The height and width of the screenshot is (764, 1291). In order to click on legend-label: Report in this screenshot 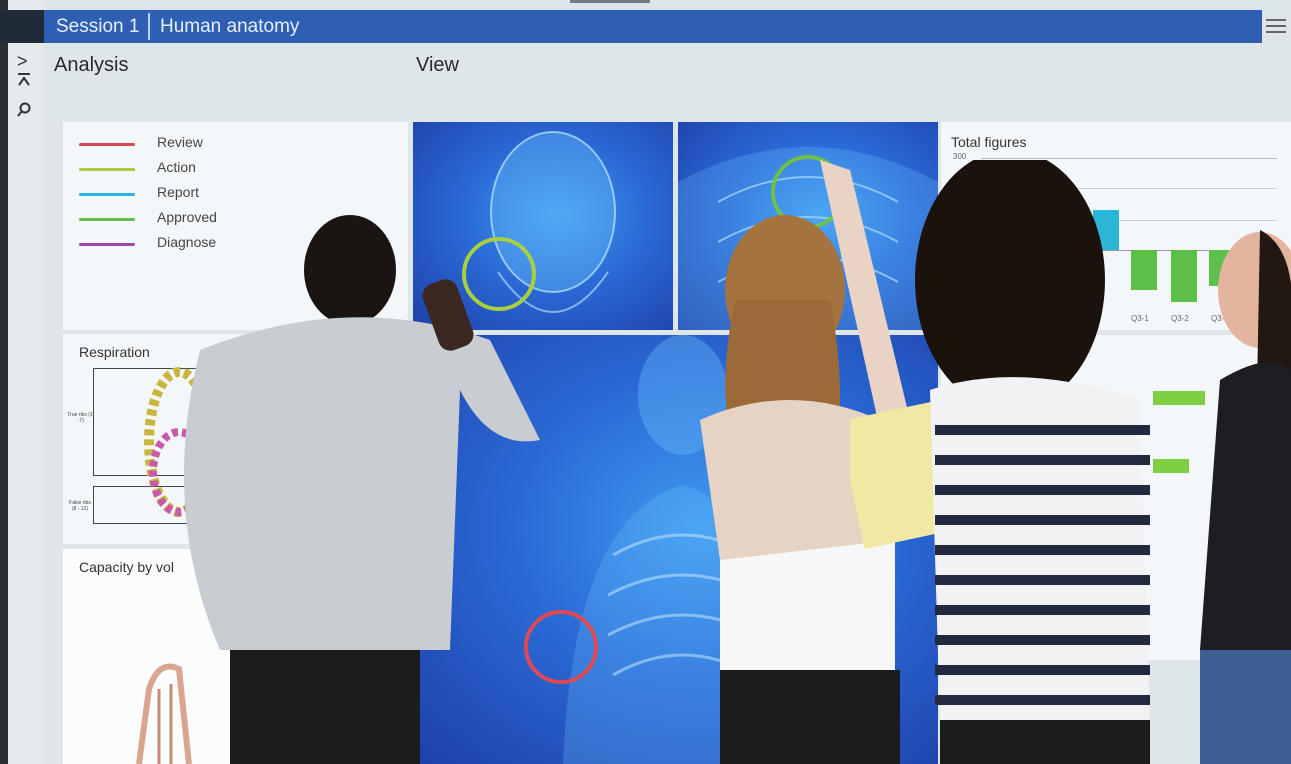, I will do `click(178, 192)`.